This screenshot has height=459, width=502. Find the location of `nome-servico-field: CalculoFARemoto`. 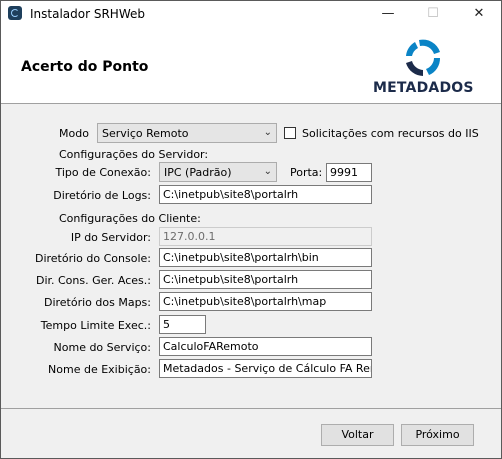

nome-servico-field: CalculoFARemoto is located at coordinates (265, 346).